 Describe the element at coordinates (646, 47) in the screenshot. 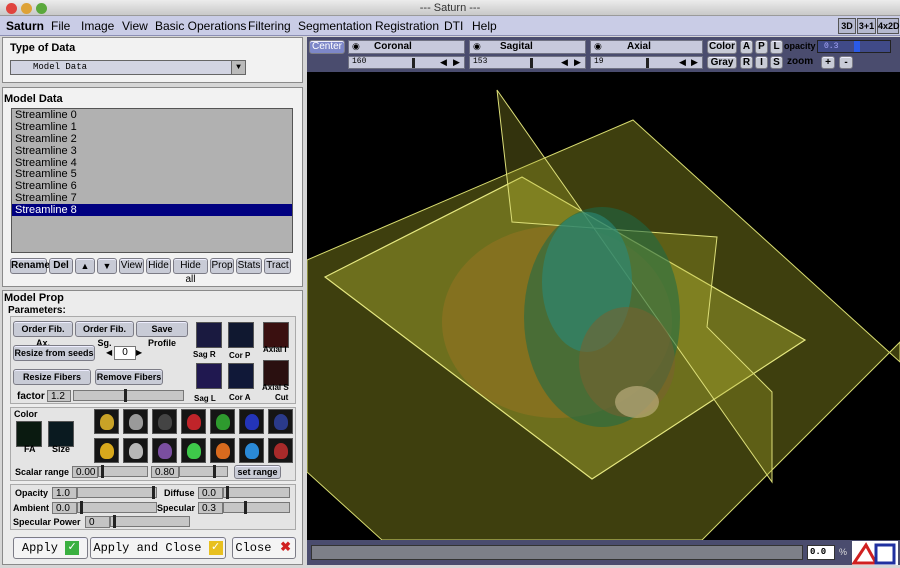

I see `axial-radio: ◉ Axial` at that location.